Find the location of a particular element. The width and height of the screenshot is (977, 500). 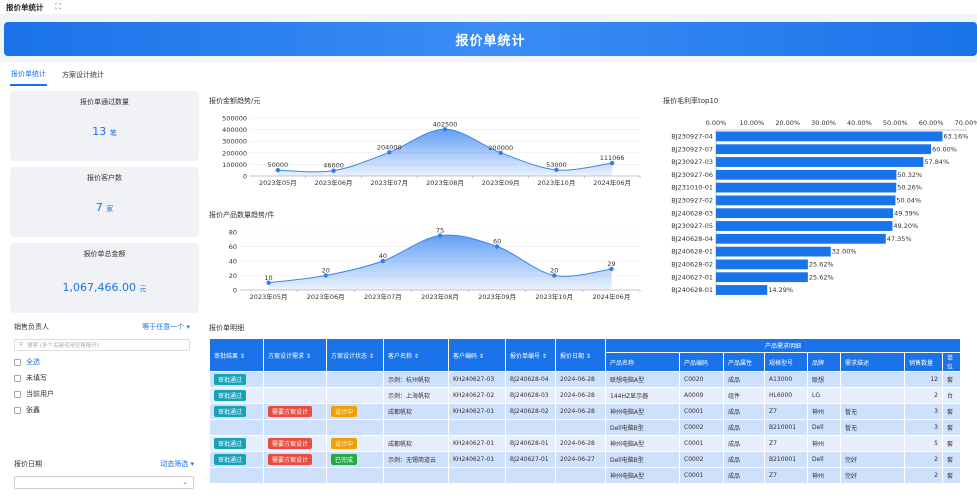

x-tick-label: 0.00% is located at coordinates (716, 123).